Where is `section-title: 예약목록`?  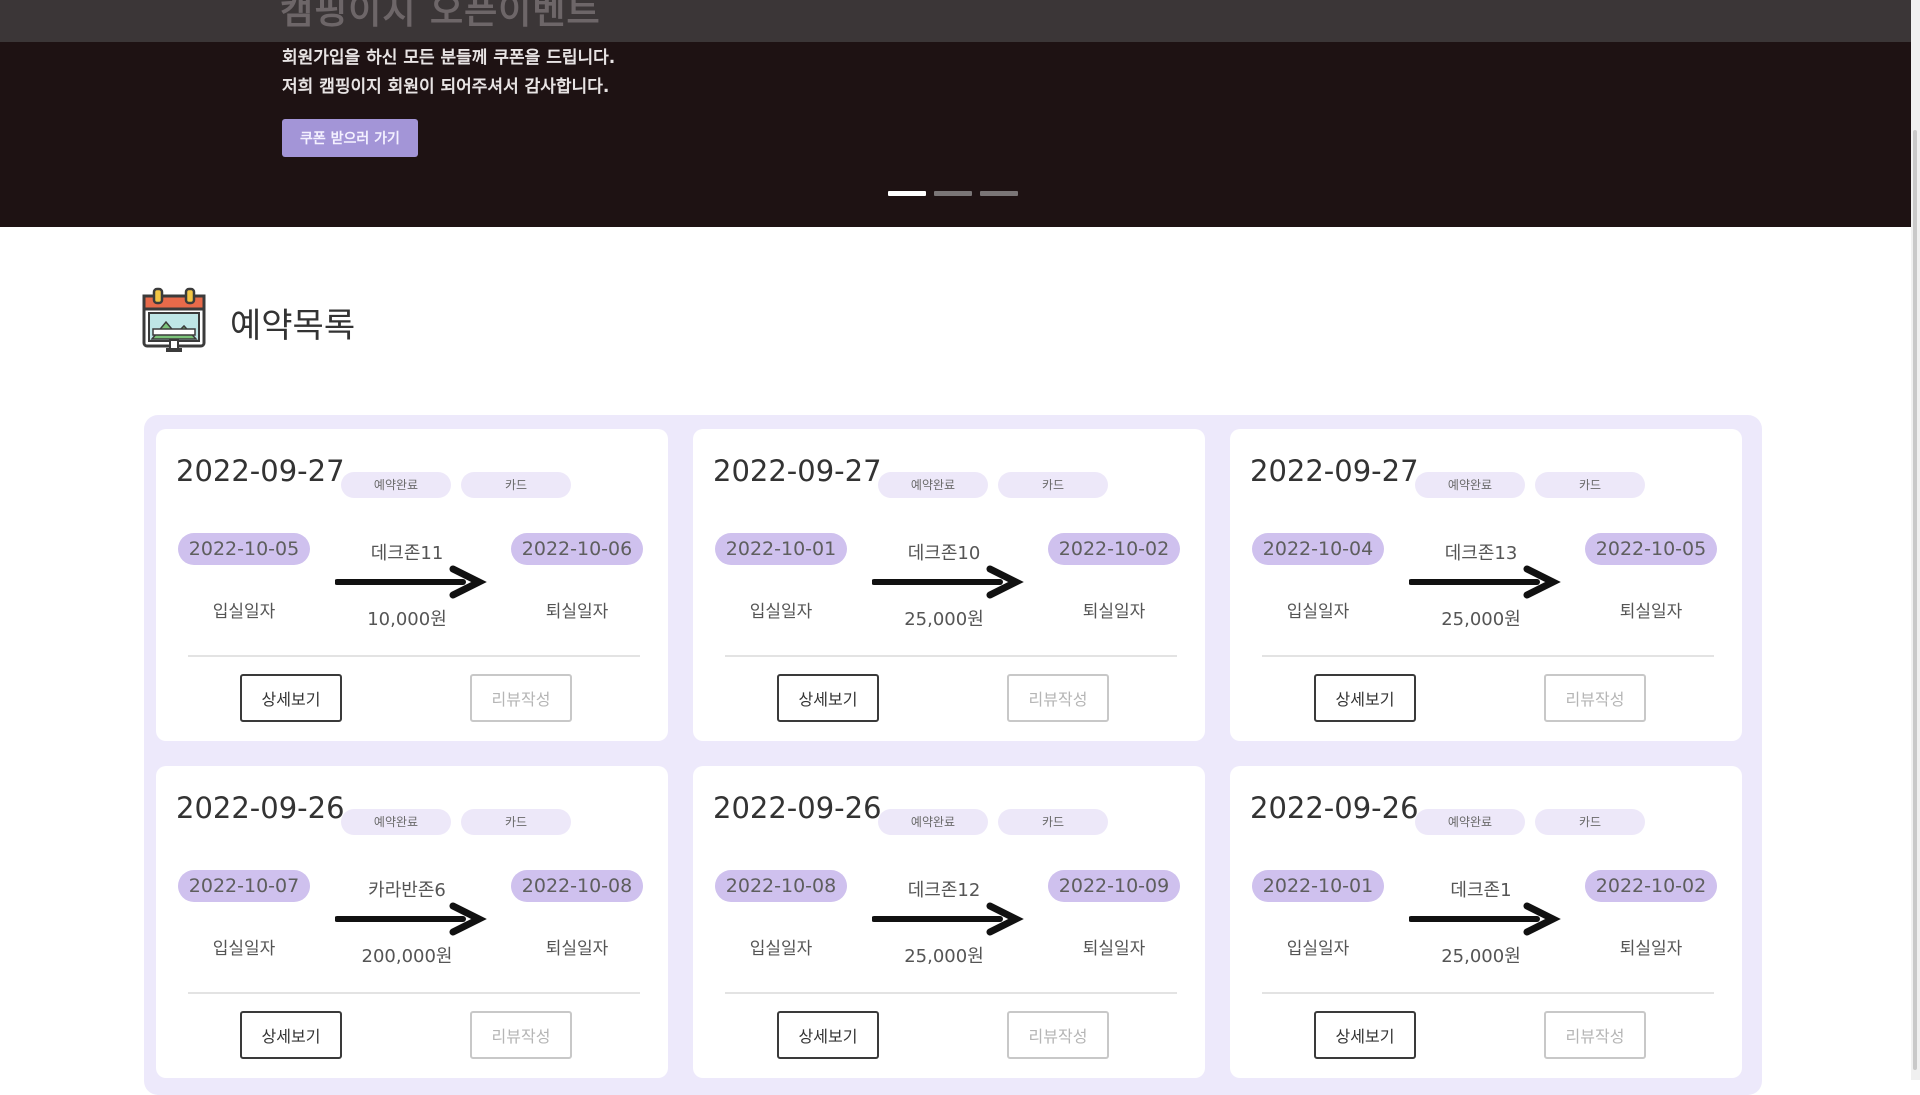 section-title: 예약목록 is located at coordinates (293, 325).